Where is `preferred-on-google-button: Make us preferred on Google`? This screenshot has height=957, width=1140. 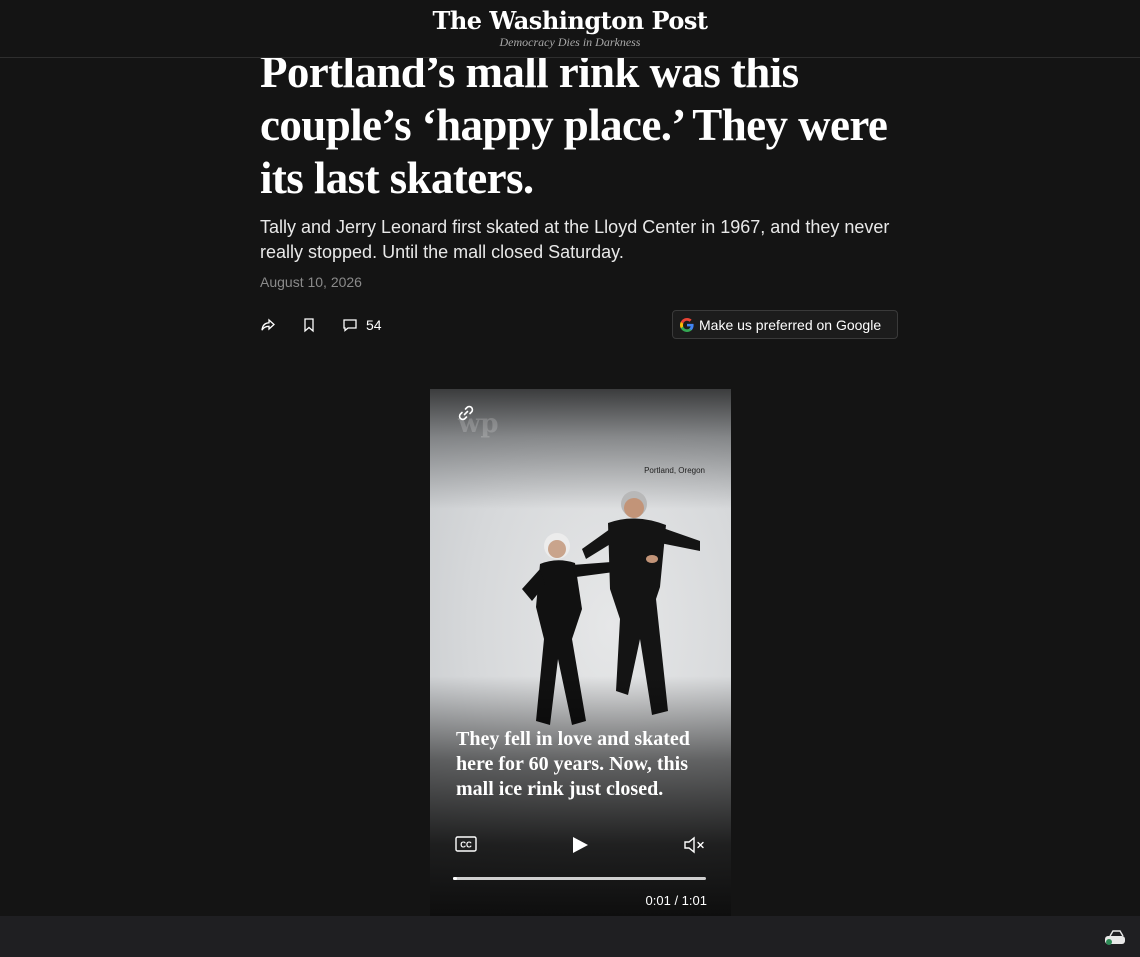 preferred-on-google-button: Make us preferred on Google is located at coordinates (785, 324).